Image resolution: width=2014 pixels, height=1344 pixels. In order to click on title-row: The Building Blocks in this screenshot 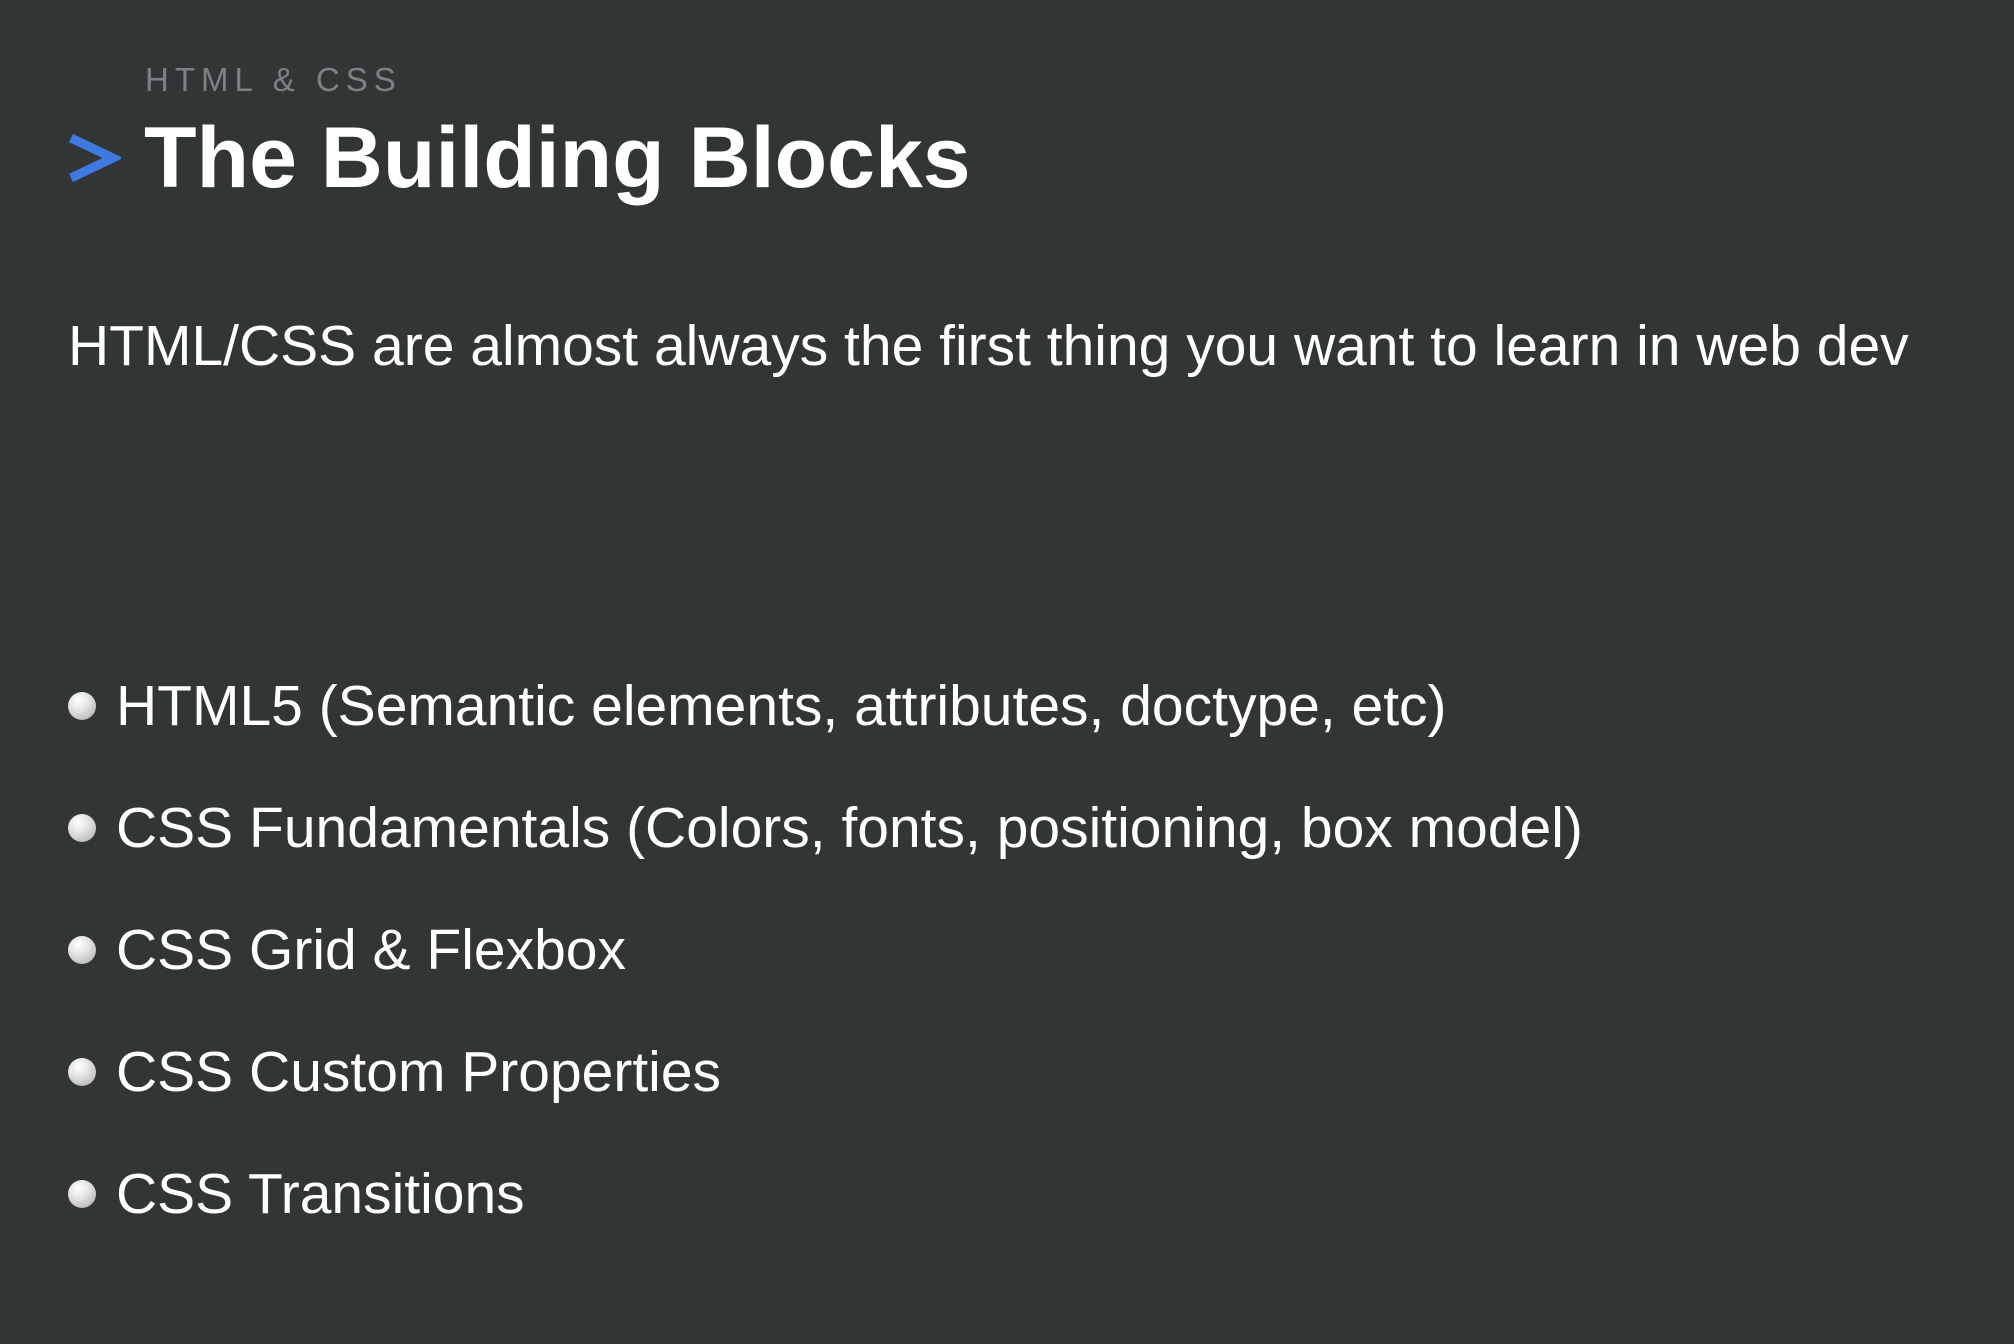, I will do `click(516, 158)`.